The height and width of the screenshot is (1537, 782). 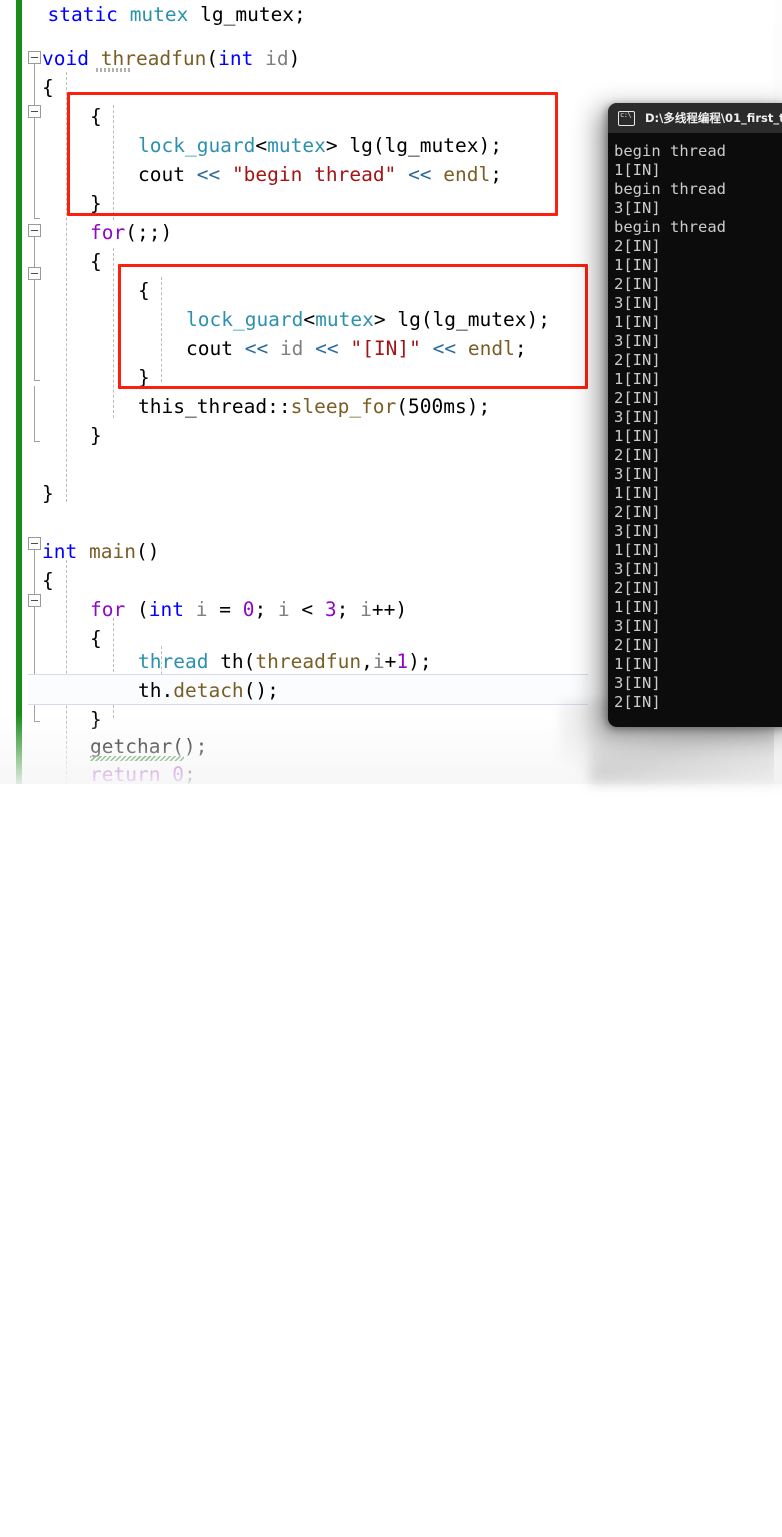 I want to click on code-line-22: {, so click(x=96, y=638).